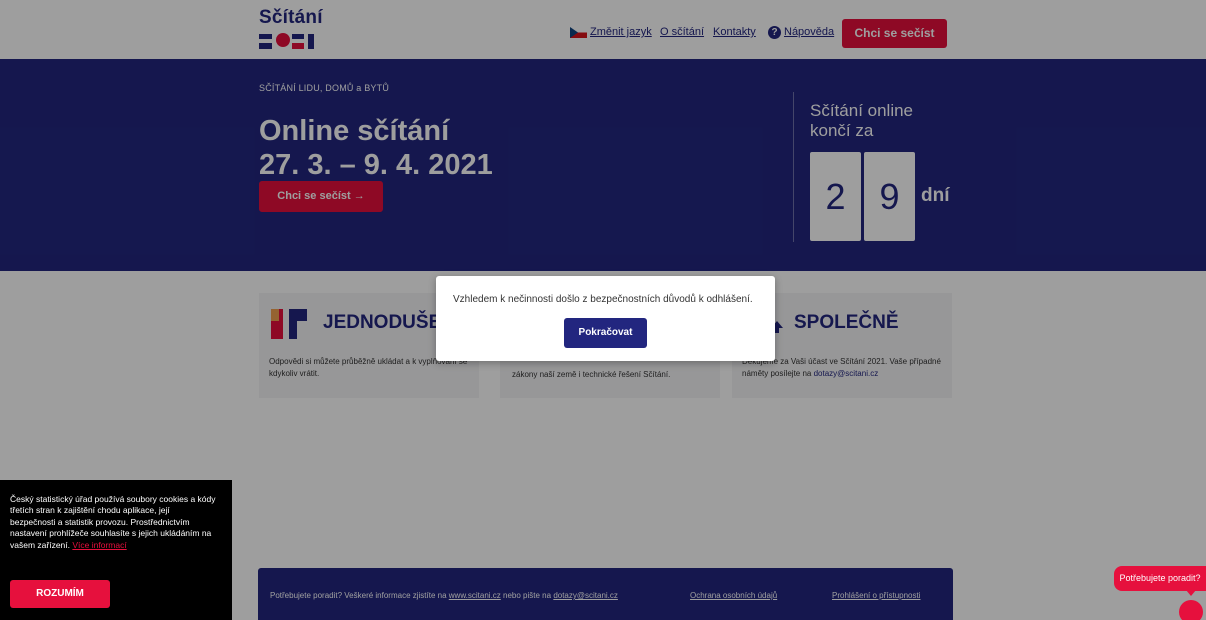  Describe the element at coordinates (1160, 578) in the screenshot. I see `help-chat-bubble: Potřebujete poradit?` at that location.